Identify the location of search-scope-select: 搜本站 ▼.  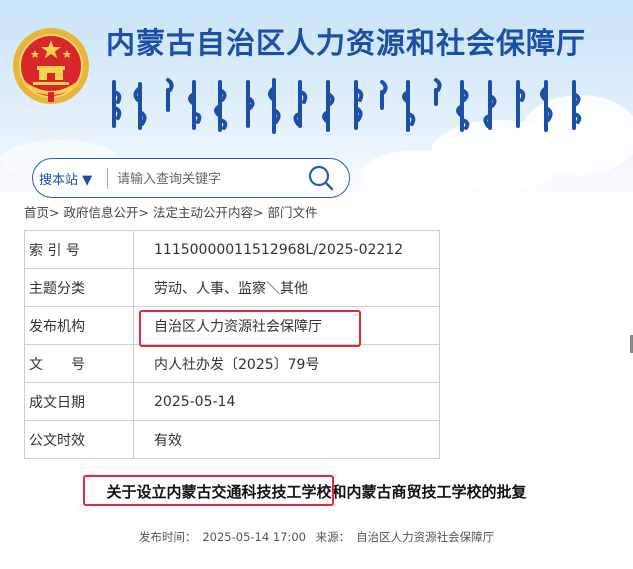
(65, 178).